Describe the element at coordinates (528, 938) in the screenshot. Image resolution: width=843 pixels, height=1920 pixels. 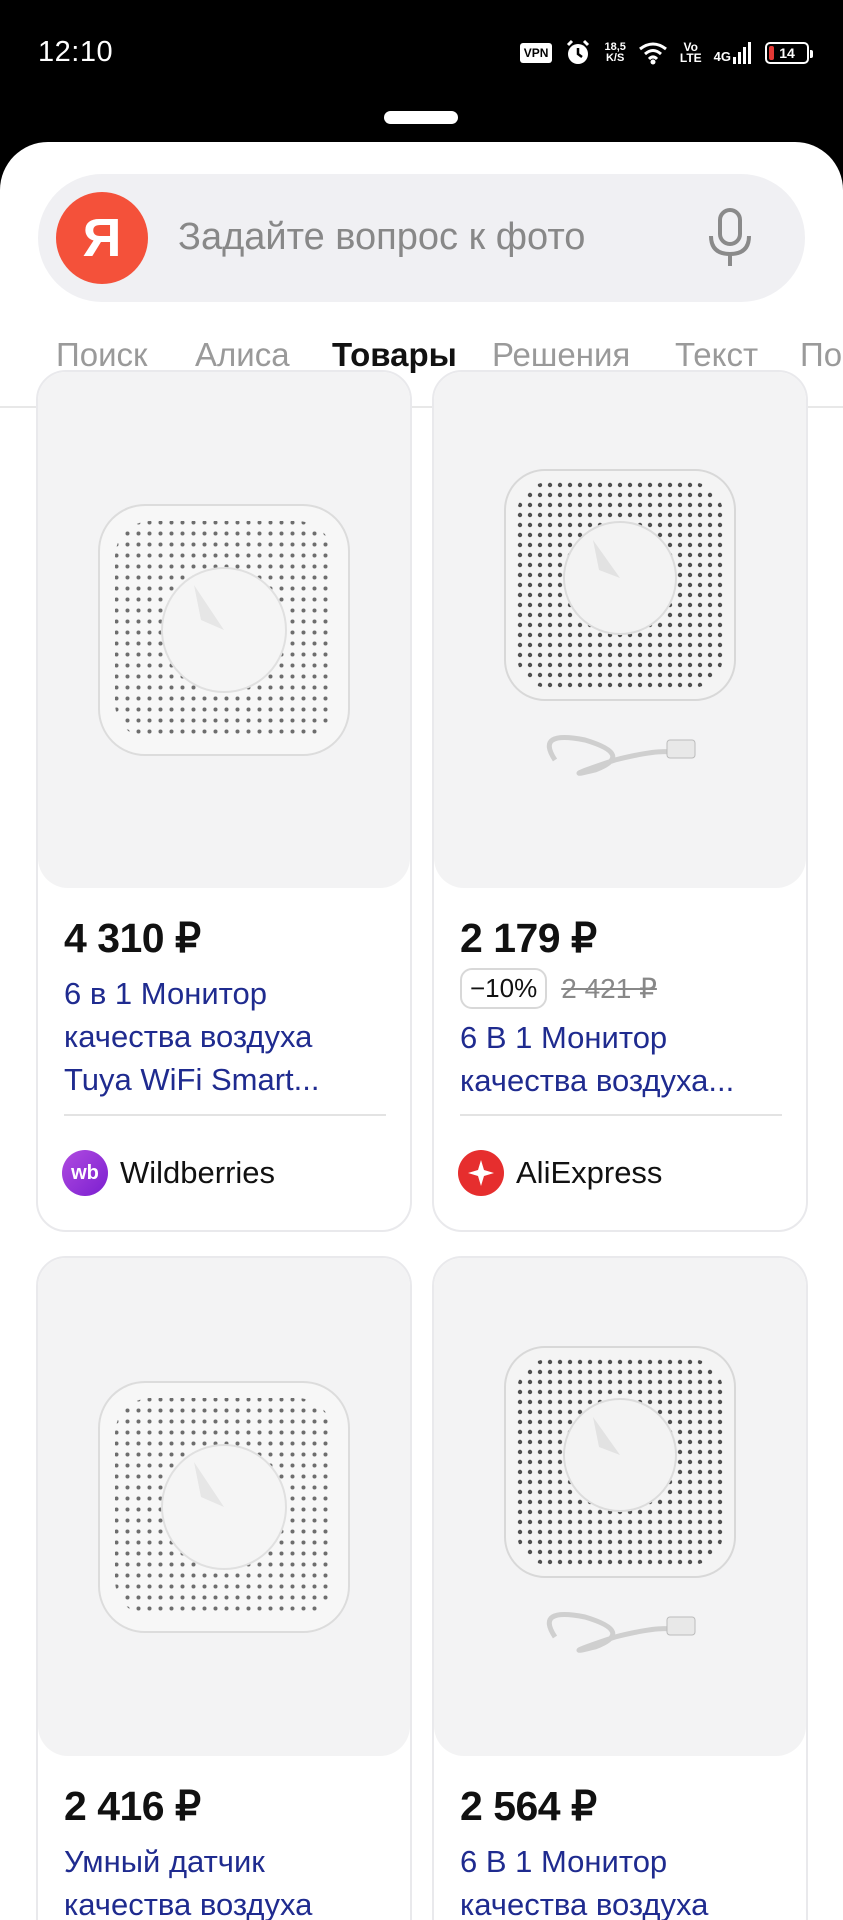
I see `product-price: 2 179 ₽` at that location.